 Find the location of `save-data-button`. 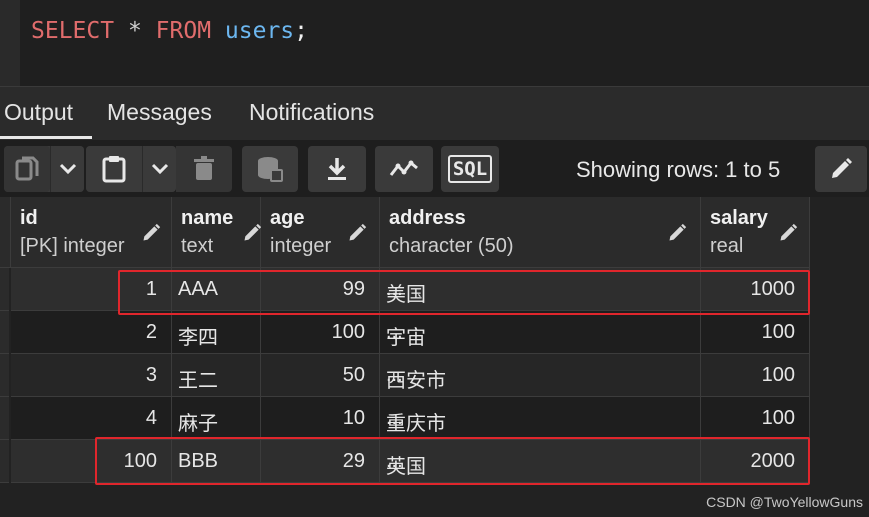

save-data-button is located at coordinates (270, 169).